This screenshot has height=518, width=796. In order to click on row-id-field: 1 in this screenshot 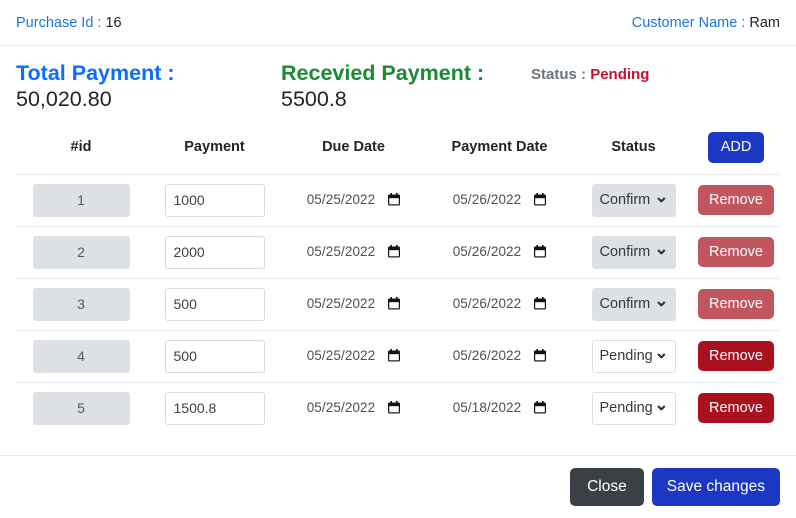, I will do `click(81, 200)`.